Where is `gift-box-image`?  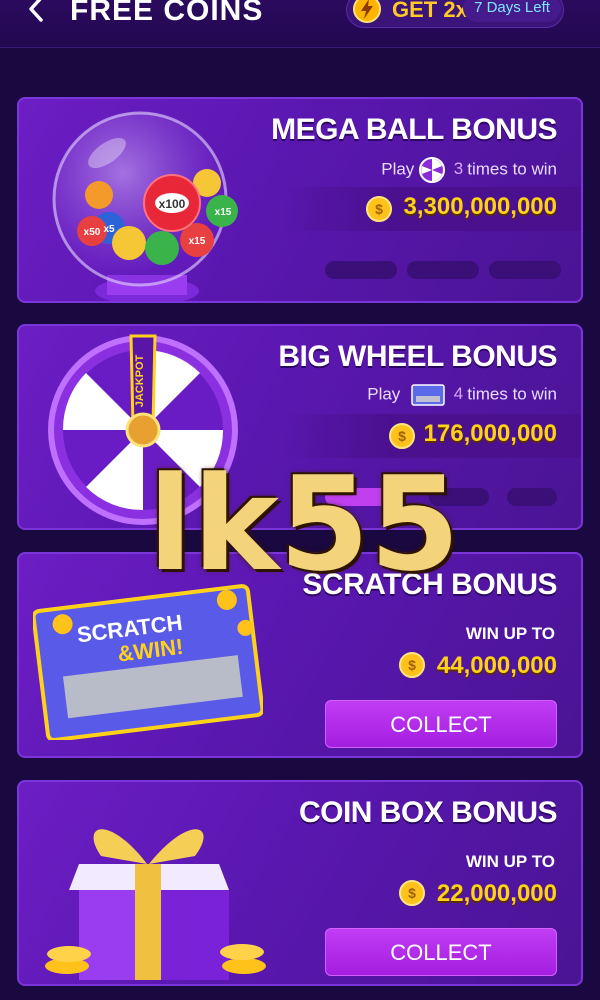
gift-box-image is located at coordinates (155, 904).